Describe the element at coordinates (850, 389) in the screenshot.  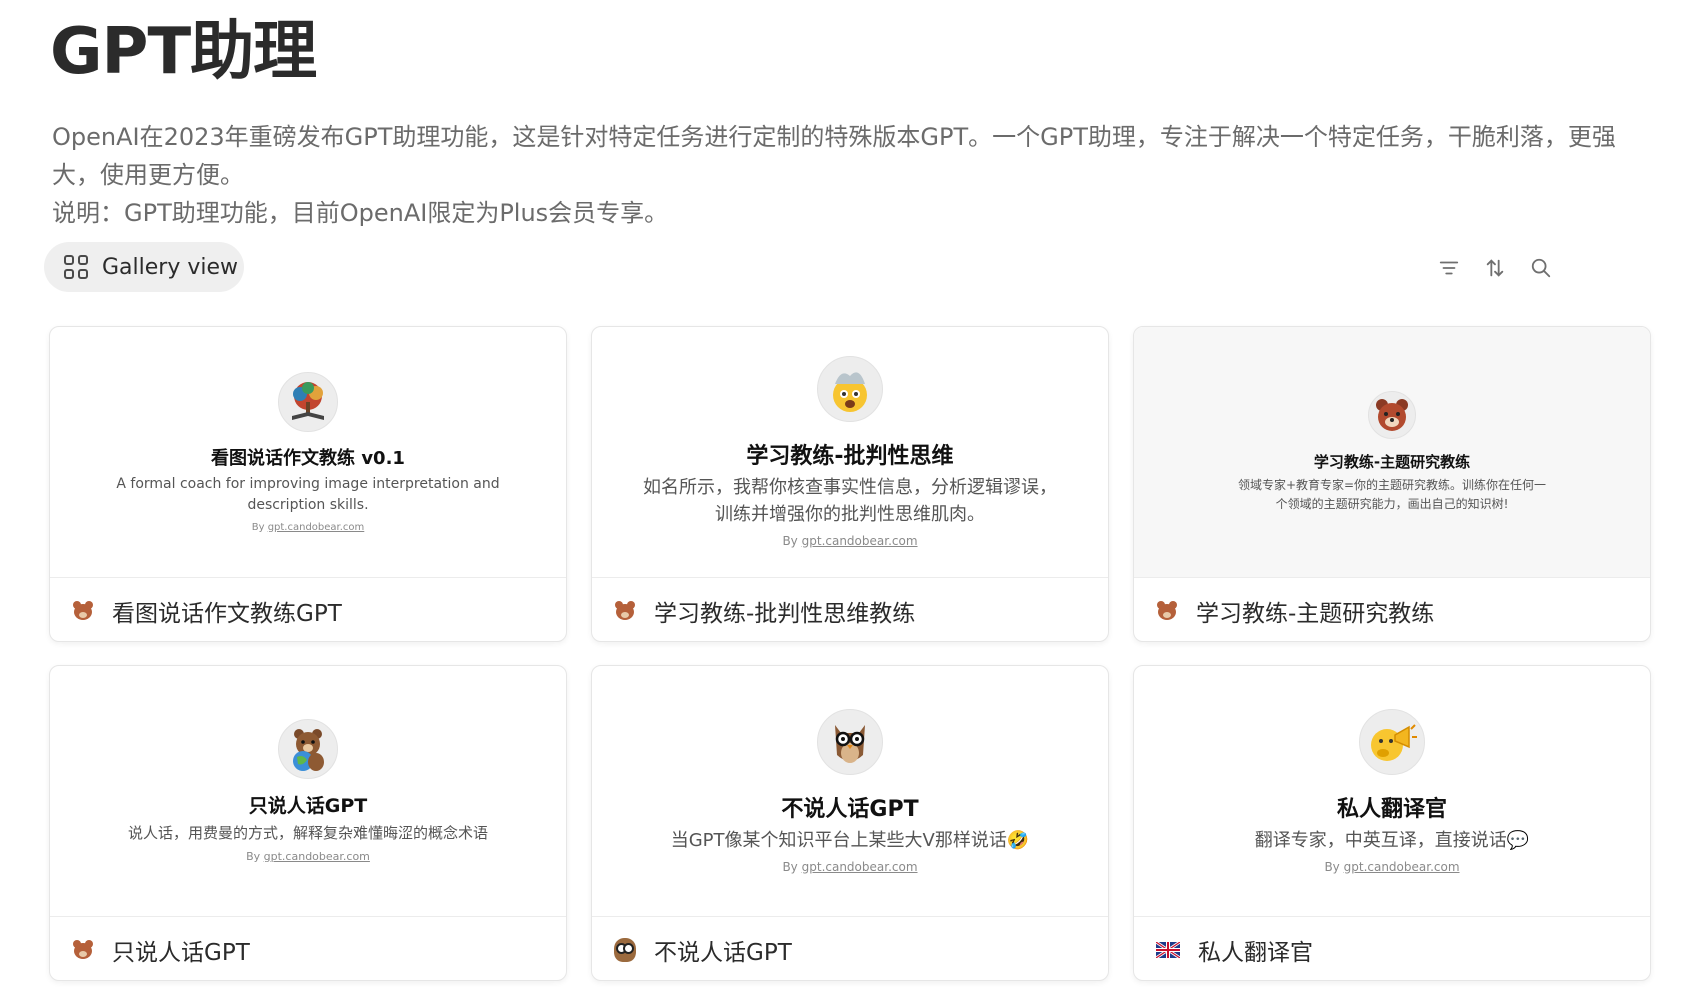
I see `exploding-head-icon` at that location.